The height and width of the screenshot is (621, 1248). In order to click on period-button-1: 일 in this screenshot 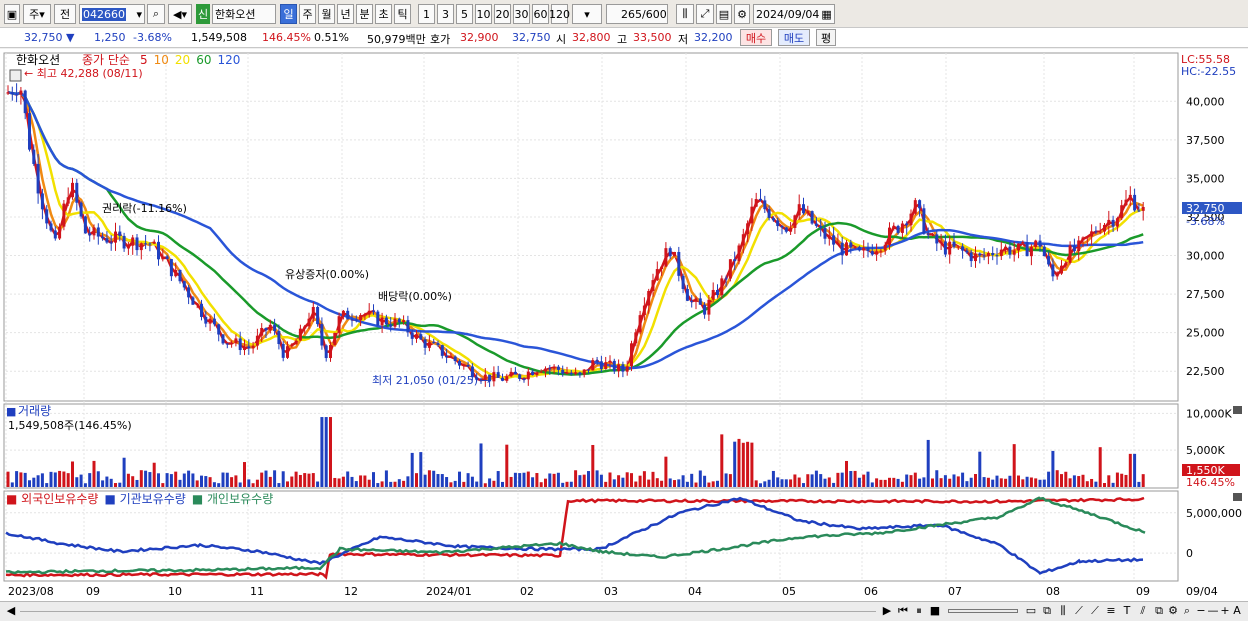, I will do `click(288, 14)`.